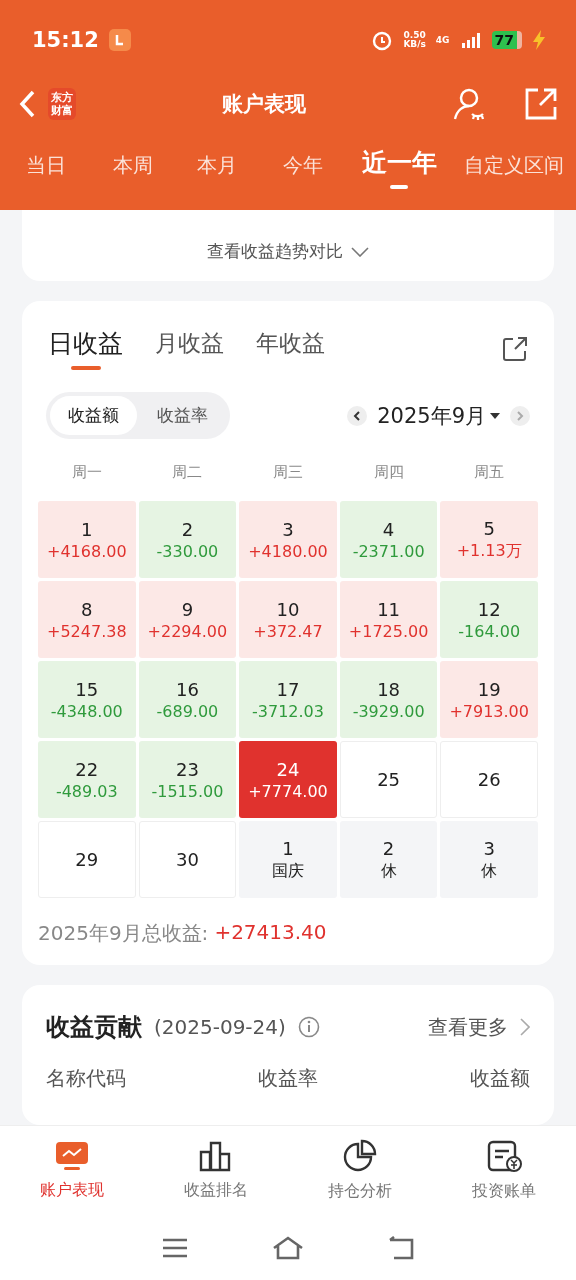  I want to click on calendar-day: 3 休, so click(489, 859).